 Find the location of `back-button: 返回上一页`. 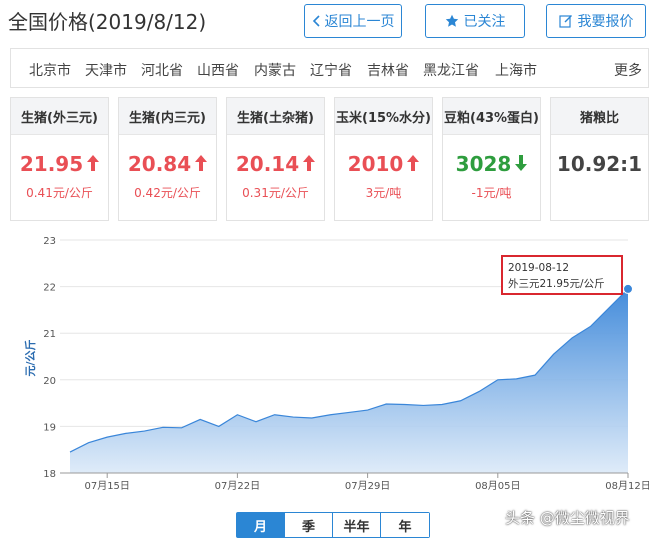

back-button: 返回上一页 is located at coordinates (353, 21).